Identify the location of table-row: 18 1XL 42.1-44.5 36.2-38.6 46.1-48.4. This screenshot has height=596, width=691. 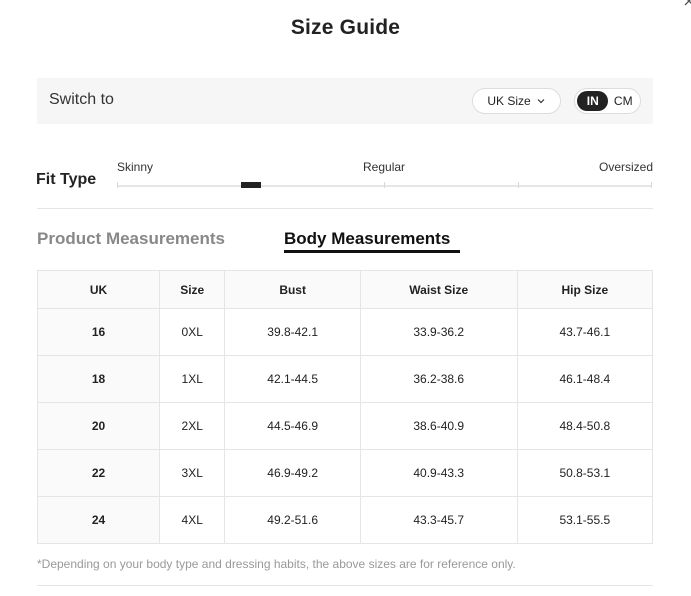
(345, 379).